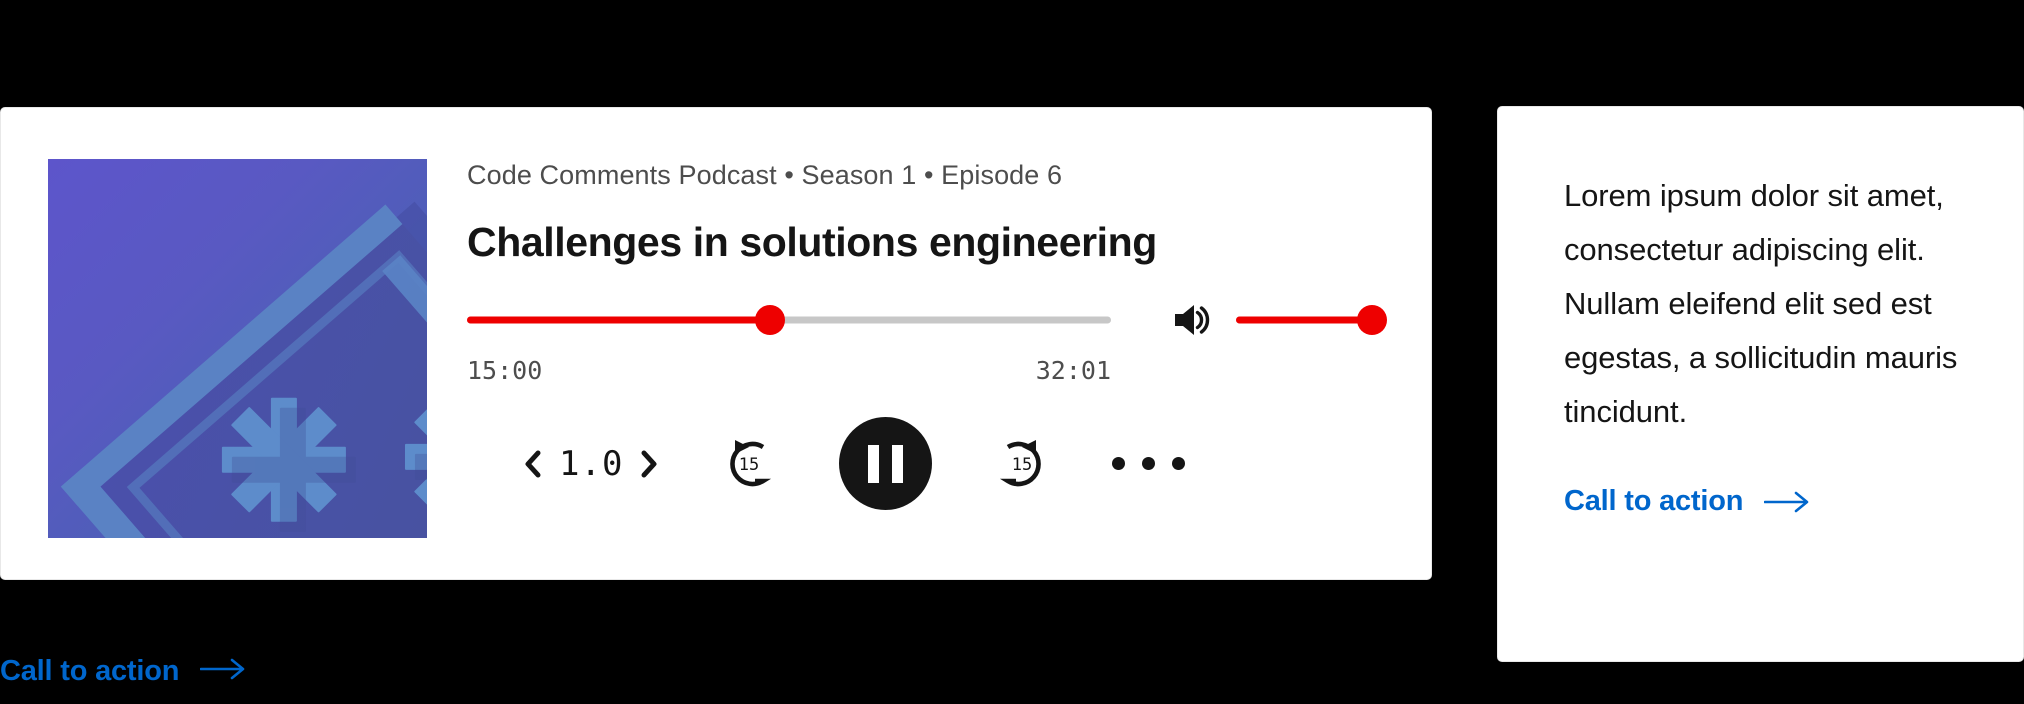 The image size is (2024, 704). What do you see at coordinates (1073, 370) in the screenshot?
I see `total-time: 32:01` at bounding box center [1073, 370].